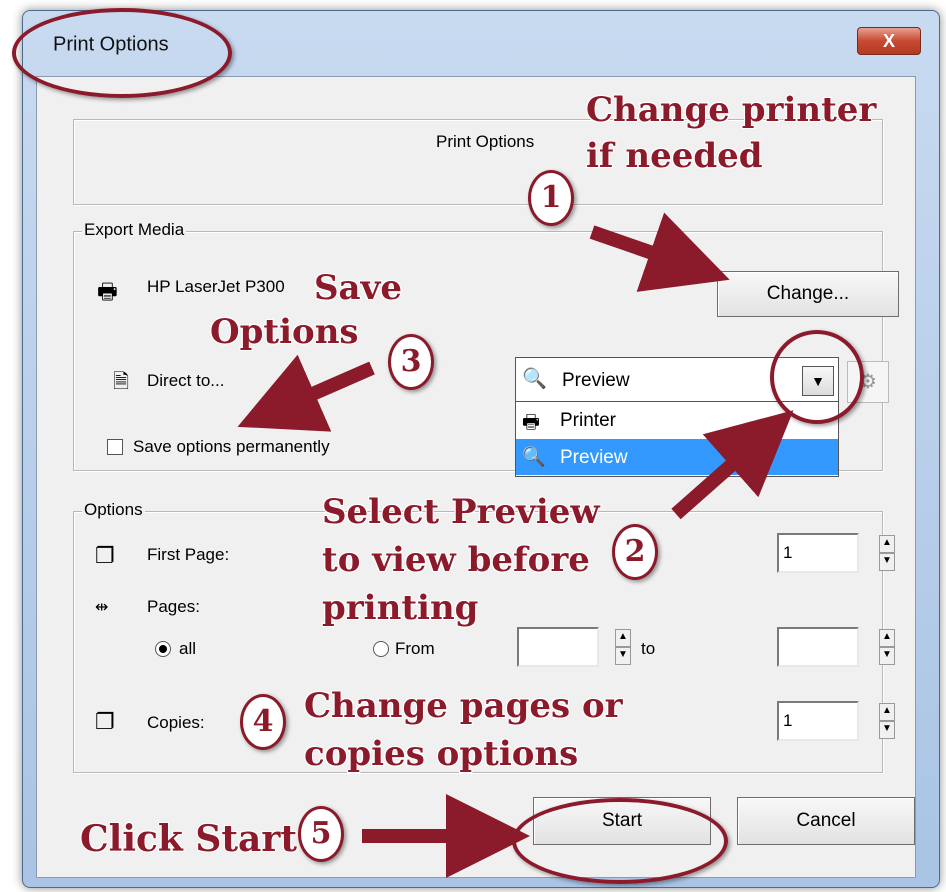 This screenshot has width=946, height=892. Describe the element at coordinates (400, 608) in the screenshot. I see `annotation-printing: printing` at that location.